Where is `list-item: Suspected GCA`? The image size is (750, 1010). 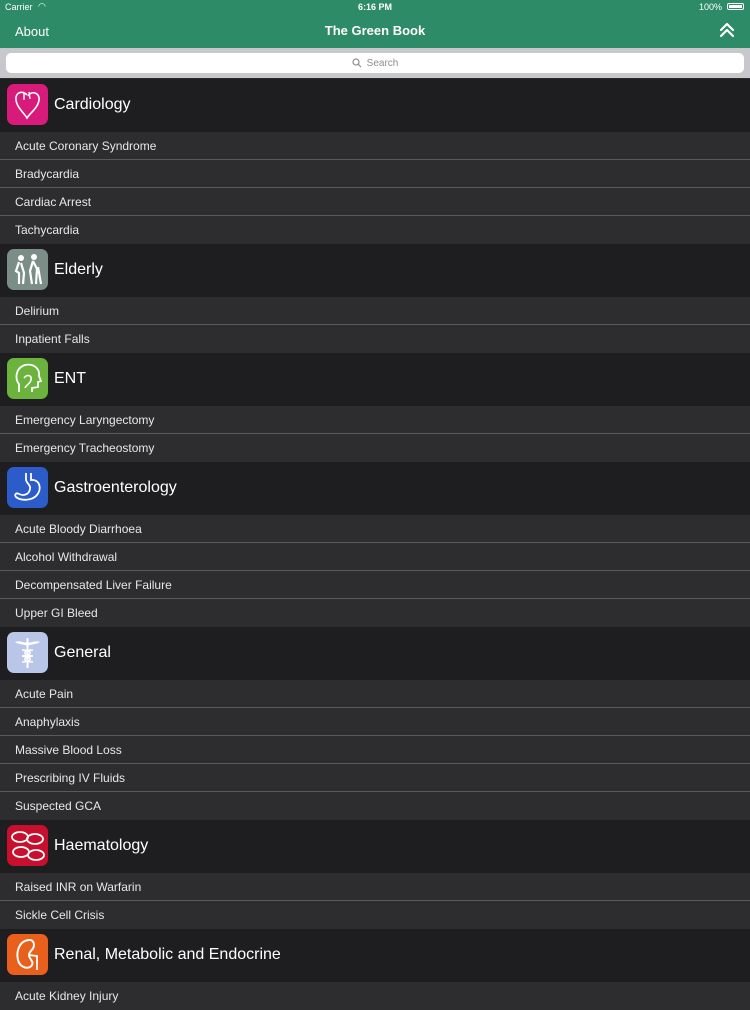
list-item: Suspected GCA is located at coordinates (375, 806).